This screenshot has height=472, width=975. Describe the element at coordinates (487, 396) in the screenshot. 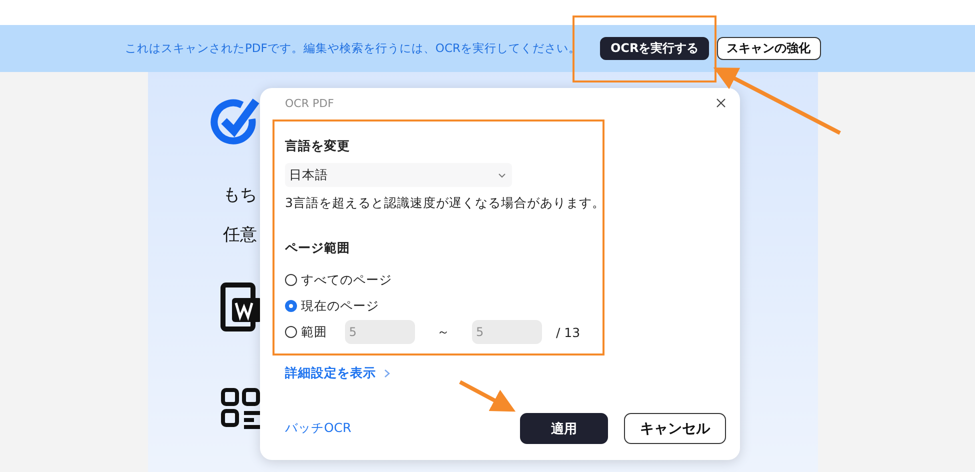

I see `arrow` at that location.